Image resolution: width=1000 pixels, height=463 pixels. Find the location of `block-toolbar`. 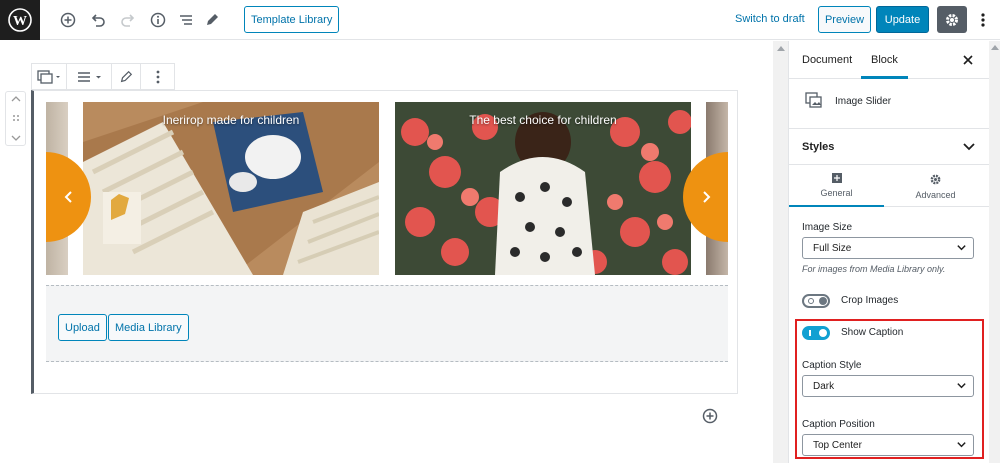

block-toolbar is located at coordinates (103, 76).